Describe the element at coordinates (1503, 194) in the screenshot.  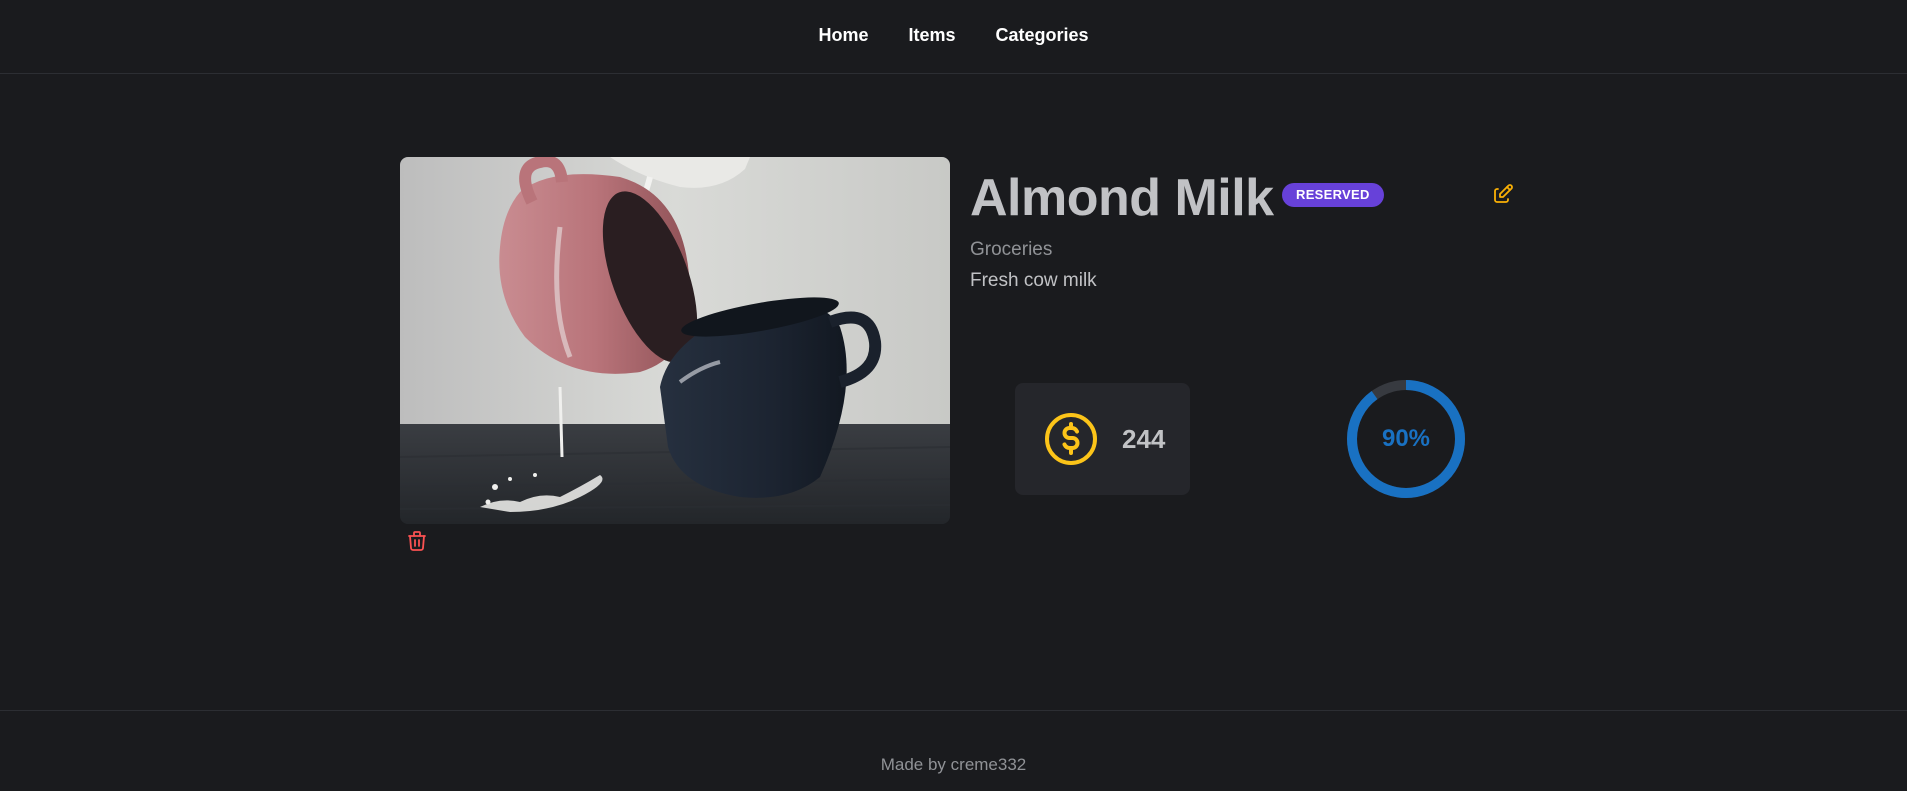
I see `pencil-edit-icon` at that location.